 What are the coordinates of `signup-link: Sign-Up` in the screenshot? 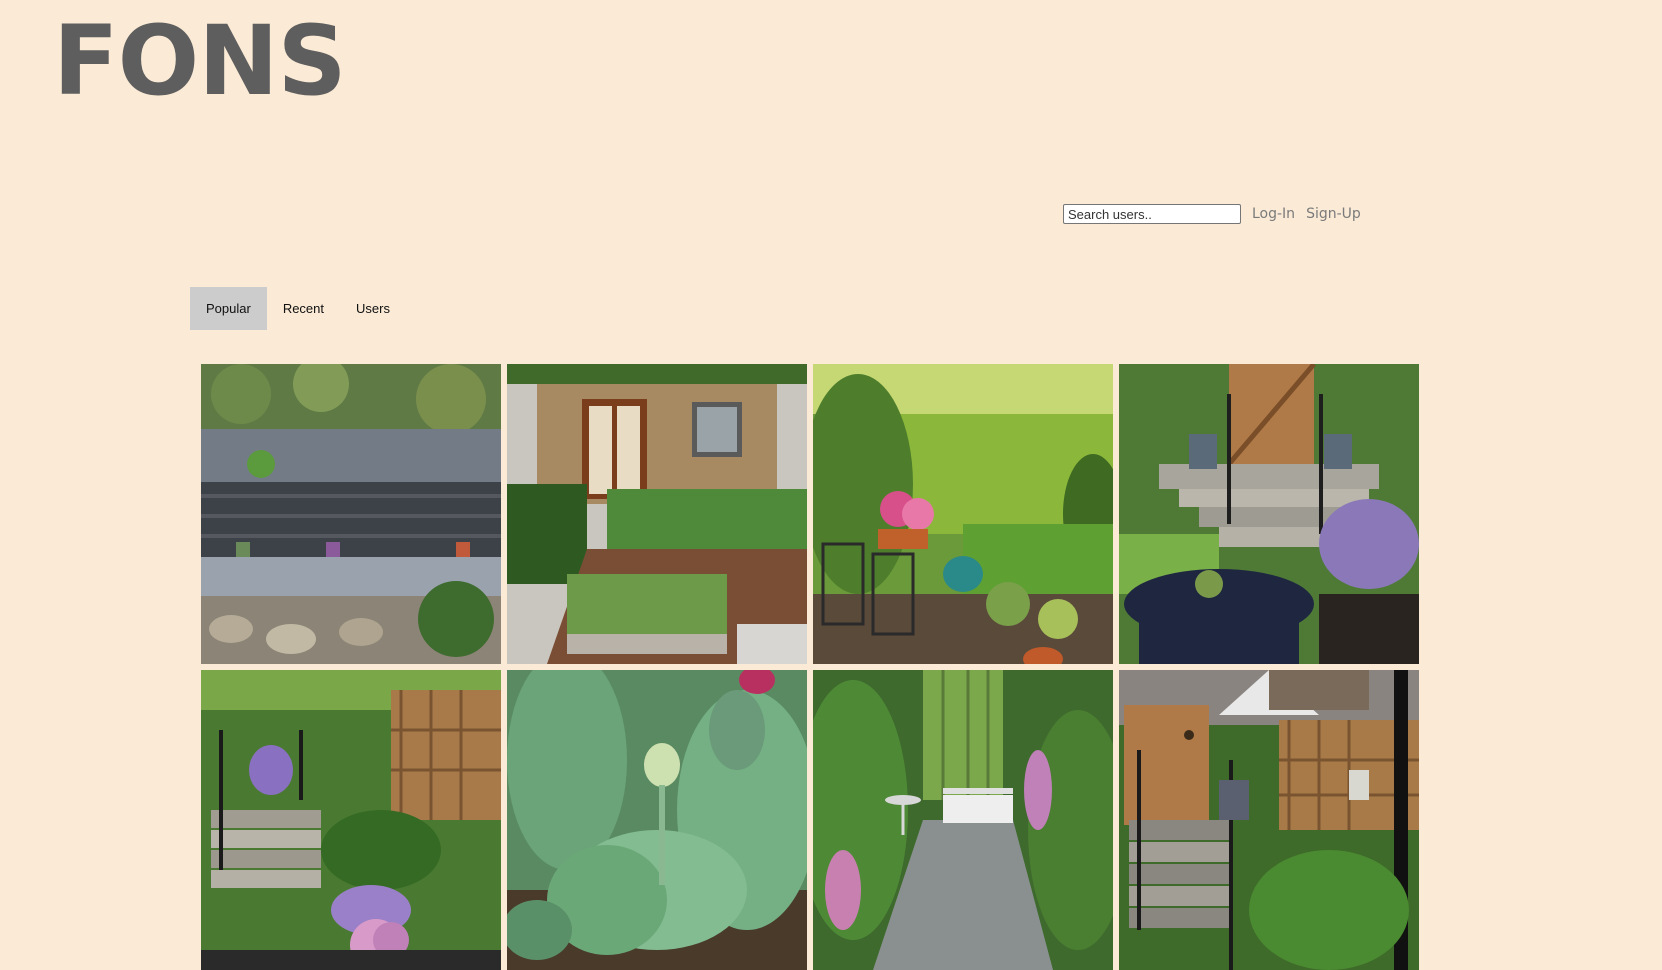 It's located at (1333, 214).